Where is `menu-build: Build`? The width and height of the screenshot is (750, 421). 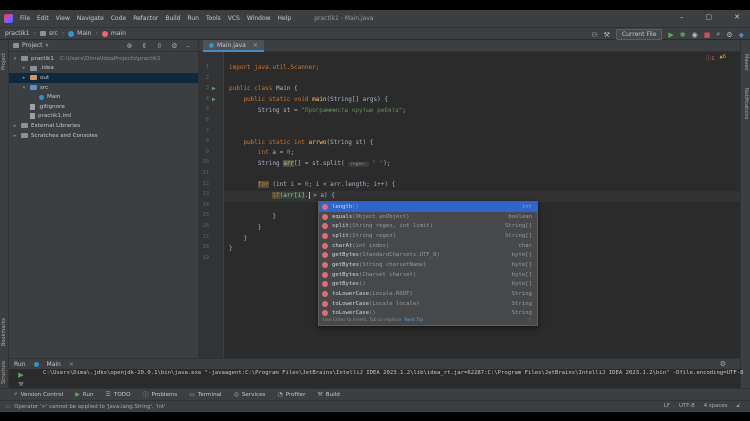 menu-build: Build is located at coordinates (172, 18).